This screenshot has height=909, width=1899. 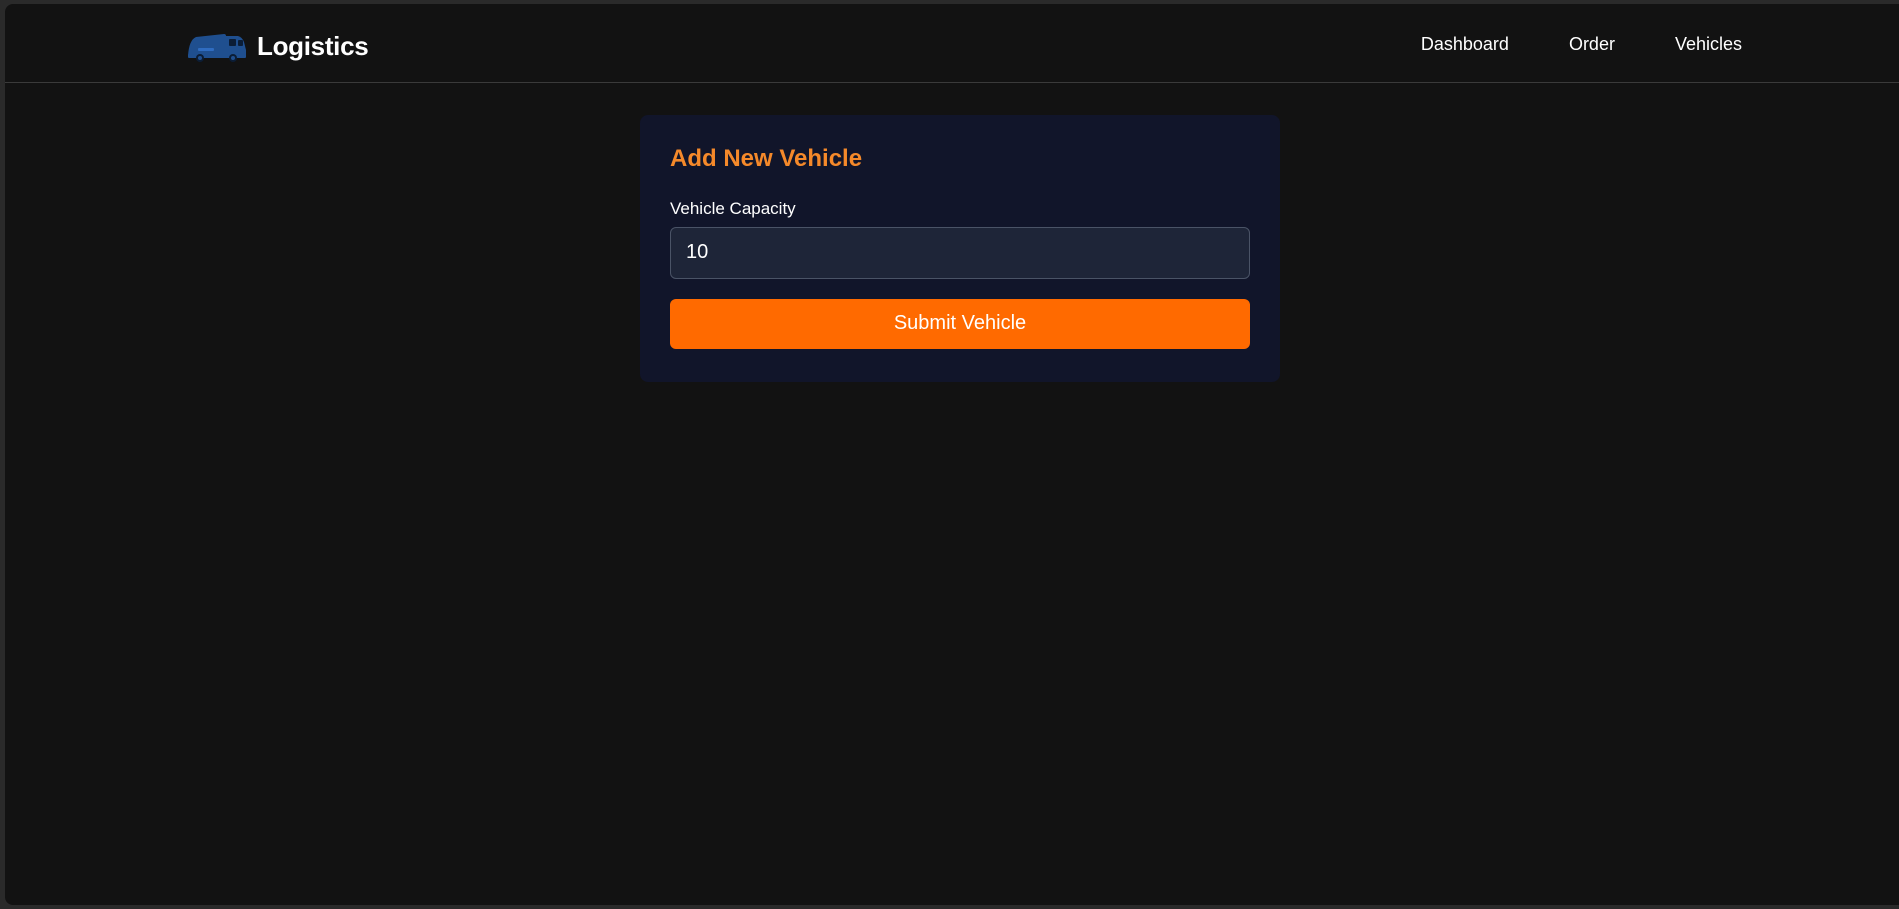 I want to click on nav-link-dashboard: Dashboard, so click(x=1465, y=44).